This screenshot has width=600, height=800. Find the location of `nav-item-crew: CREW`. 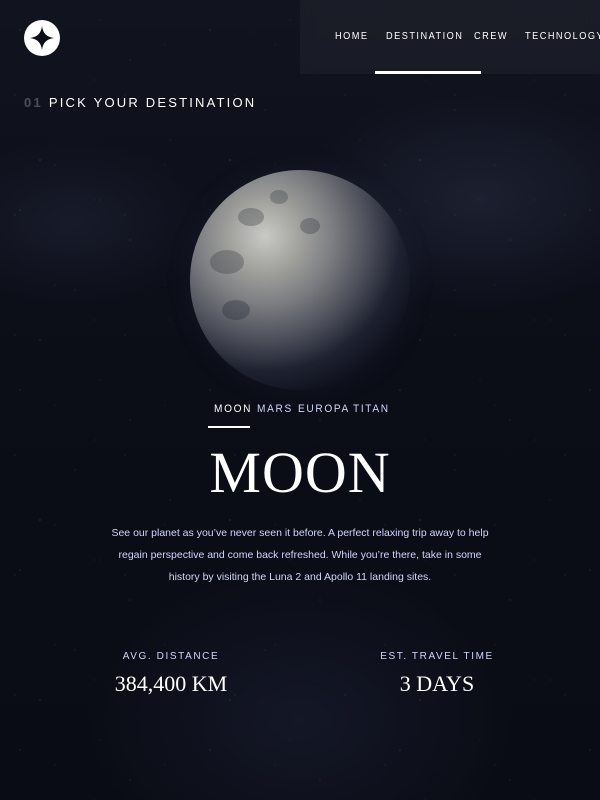

nav-item-crew: CREW is located at coordinates (492, 37).